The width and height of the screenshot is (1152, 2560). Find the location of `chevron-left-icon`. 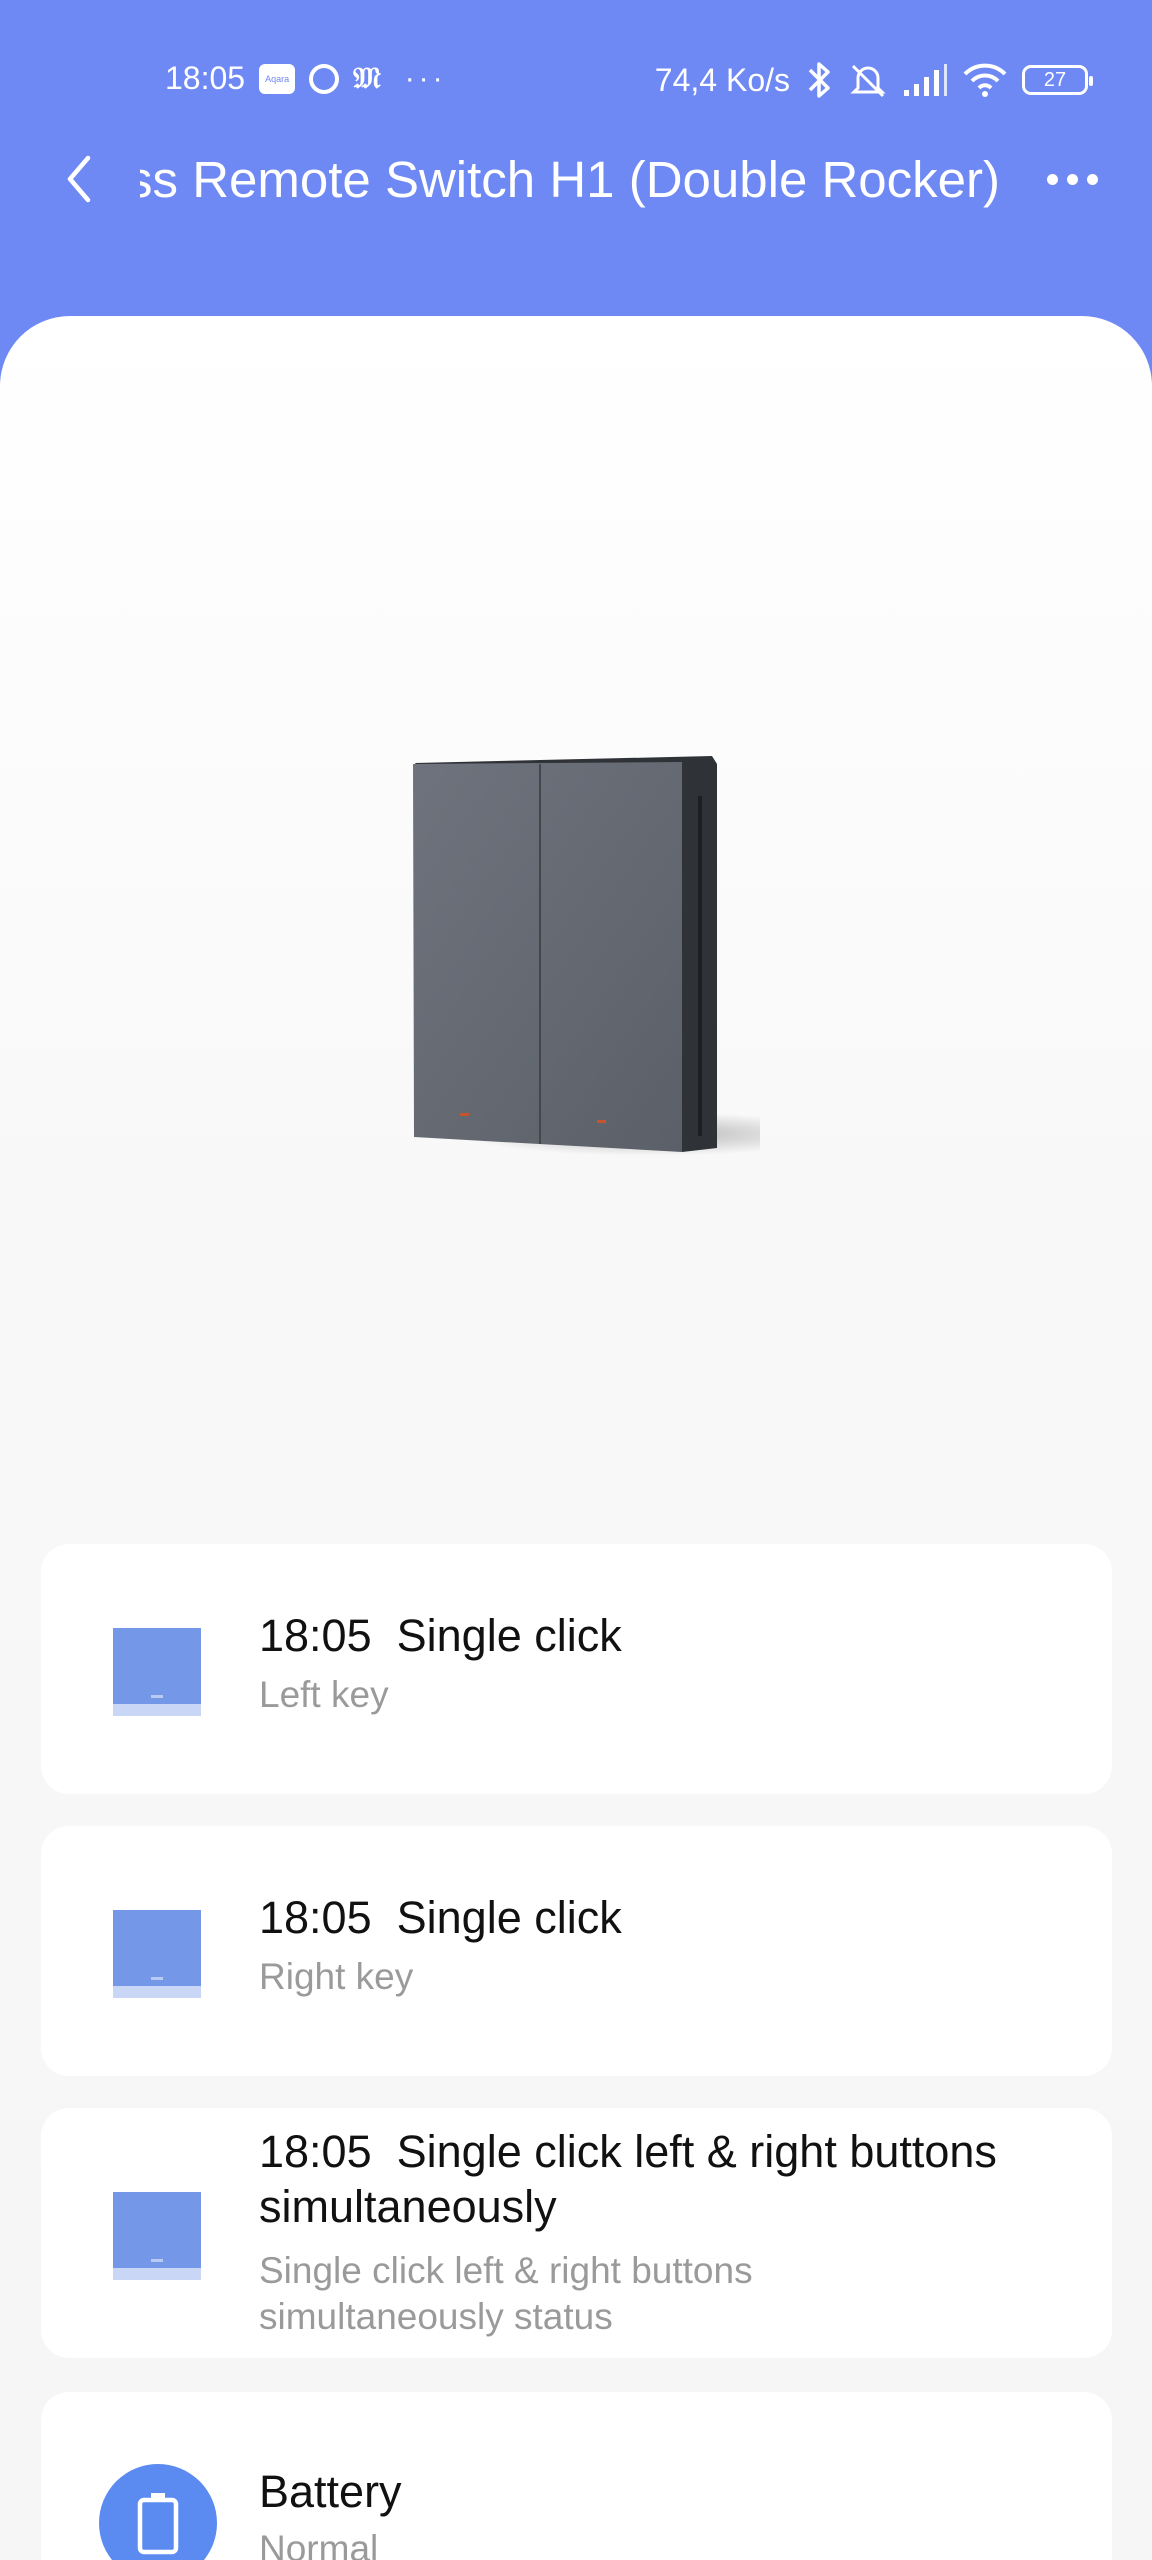

chevron-left-icon is located at coordinates (79, 179).